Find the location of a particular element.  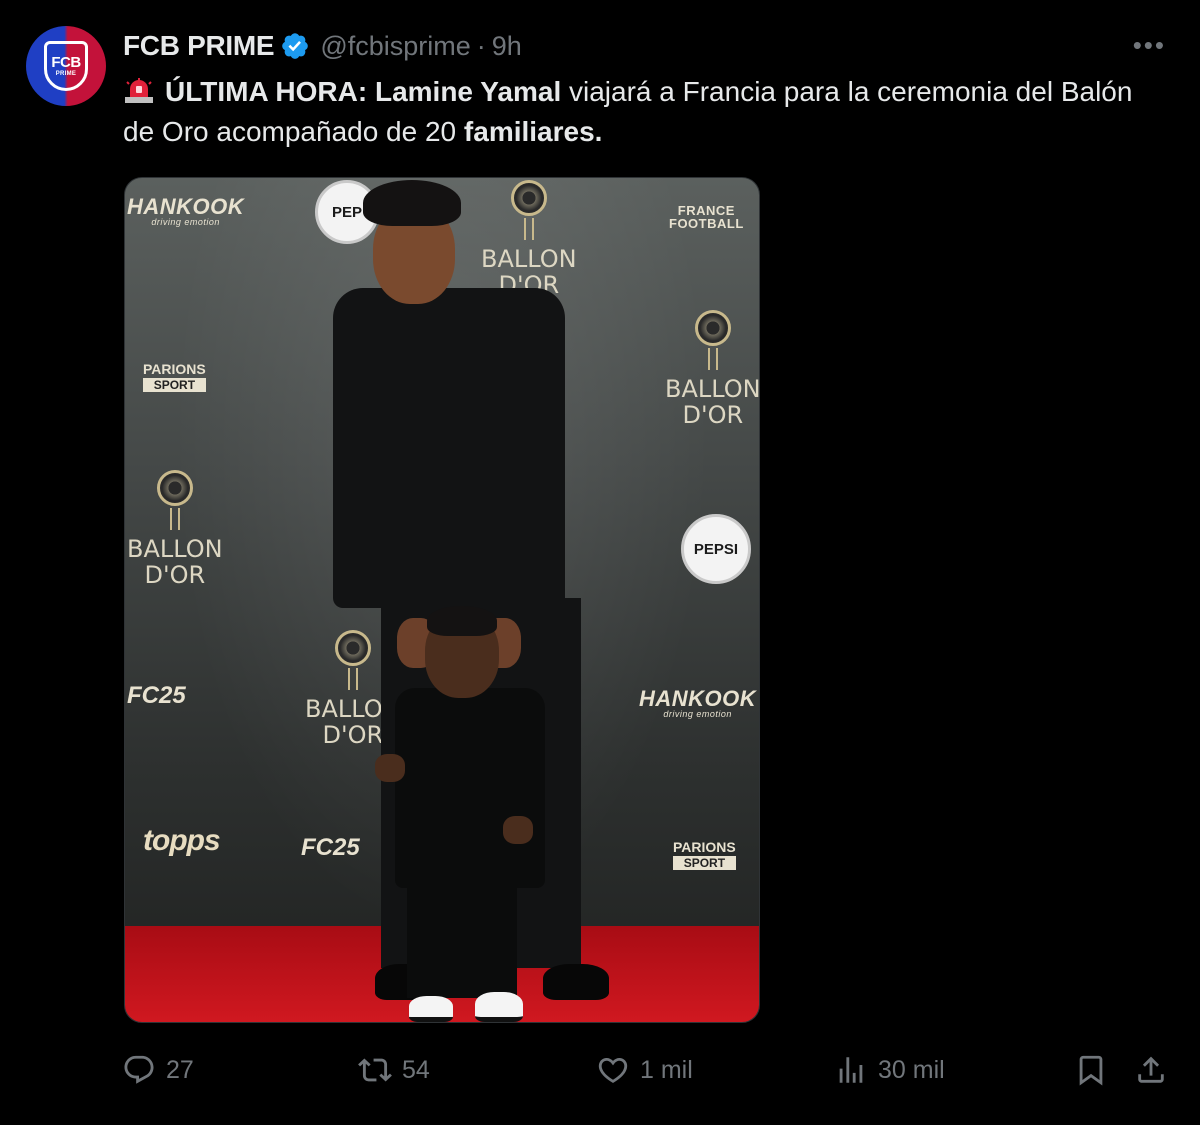

tweet-text-name: Lamine Yamal is located at coordinates (468, 91).